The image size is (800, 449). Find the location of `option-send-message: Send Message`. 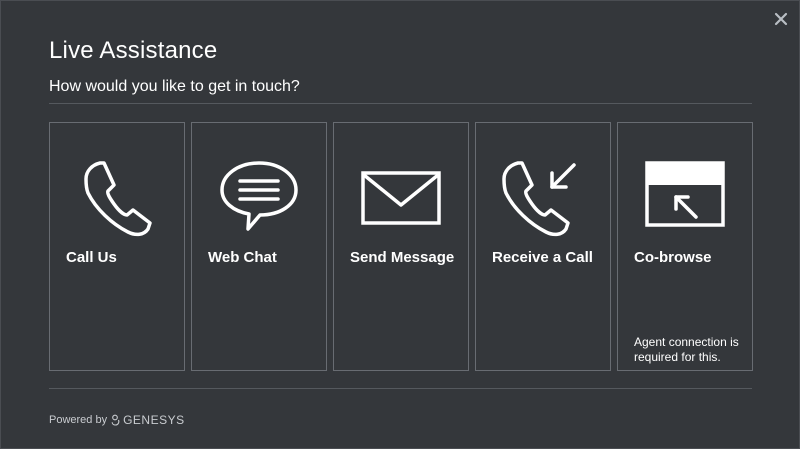

option-send-message: Send Message is located at coordinates (401, 246).